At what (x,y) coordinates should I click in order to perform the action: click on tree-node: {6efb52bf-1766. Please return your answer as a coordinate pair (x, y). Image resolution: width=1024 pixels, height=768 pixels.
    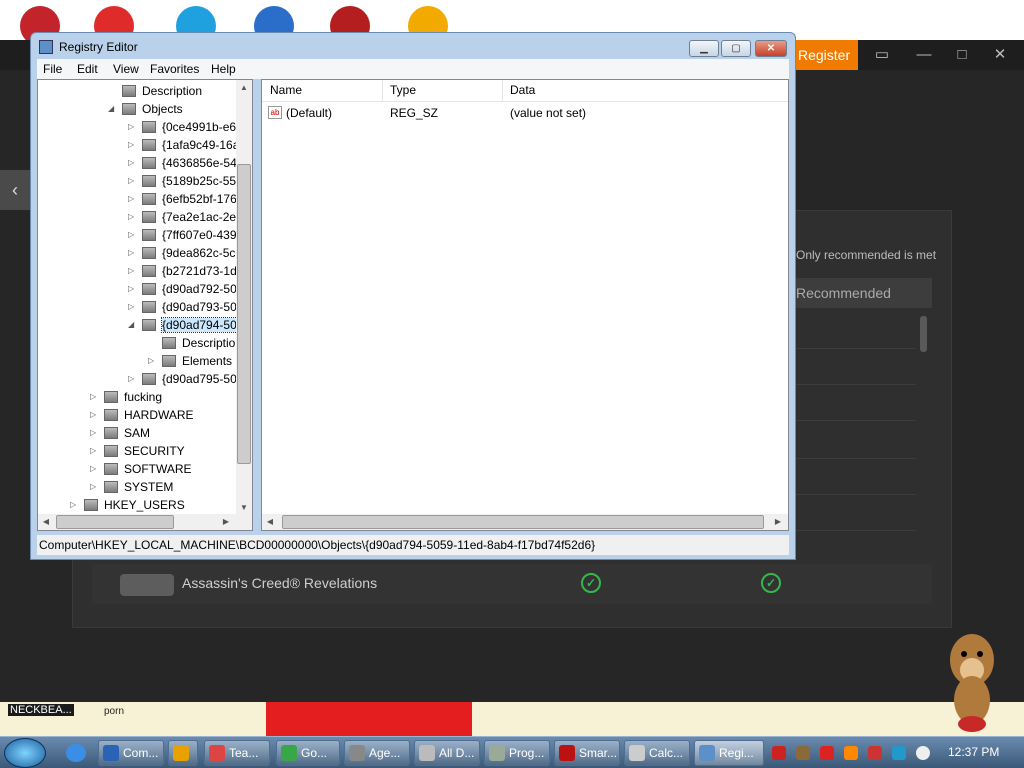
    Looking at the image, I should click on (192, 199).